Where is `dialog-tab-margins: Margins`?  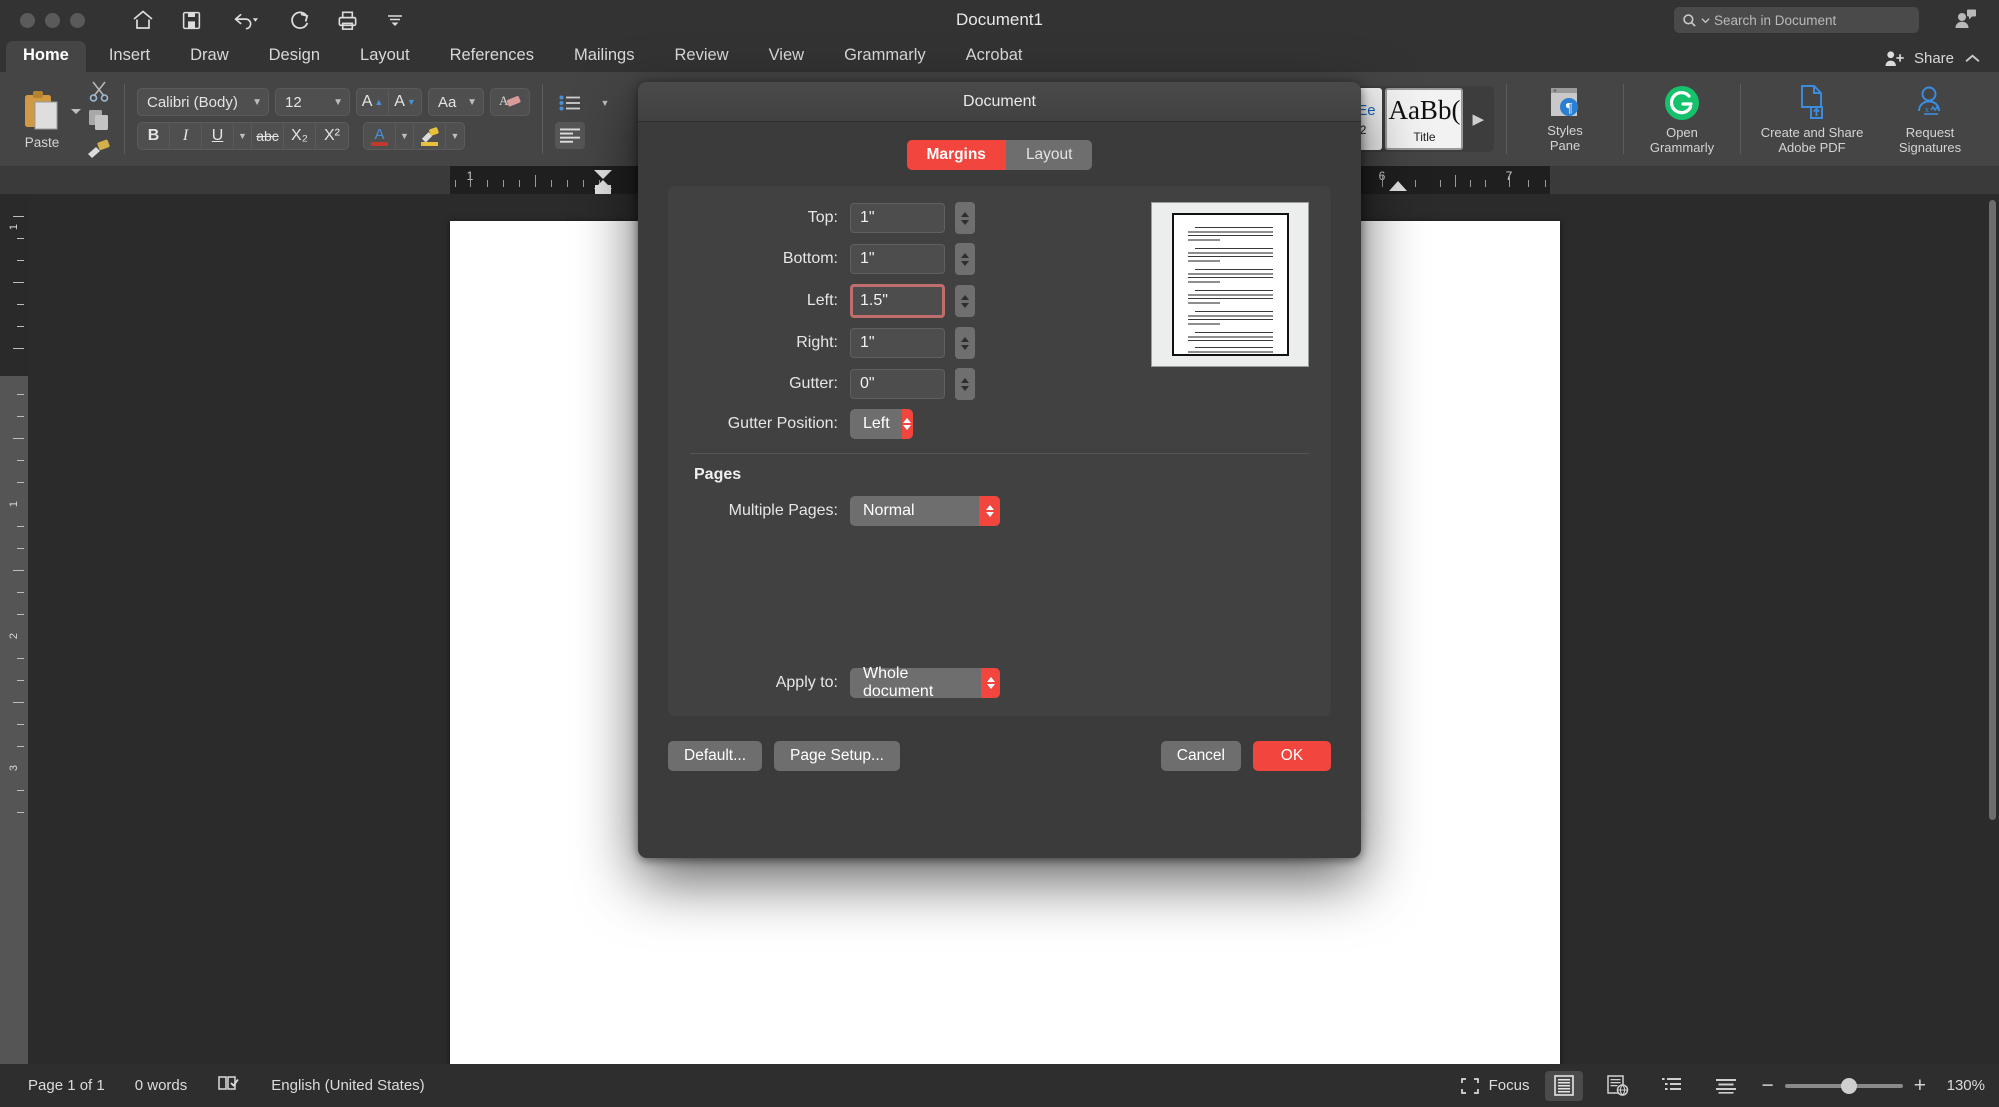 dialog-tab-margins: Margins is located at coordinates (956, 155).